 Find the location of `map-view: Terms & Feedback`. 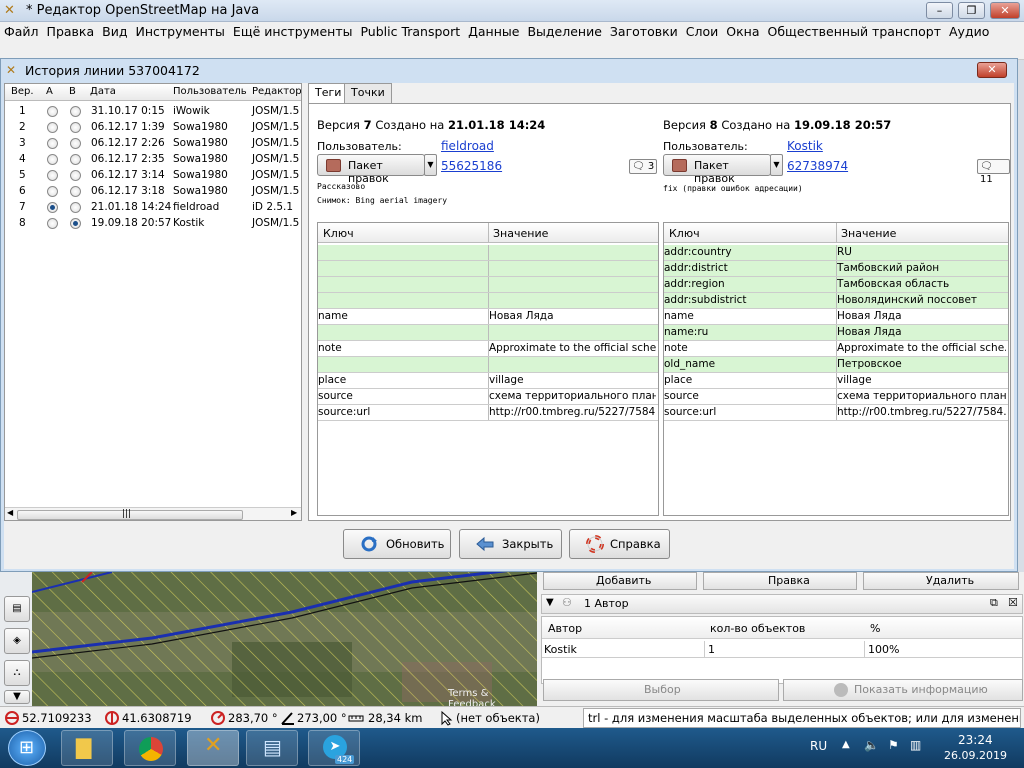

map-view: Terms & Feedback is located at coordinates (284, 639).